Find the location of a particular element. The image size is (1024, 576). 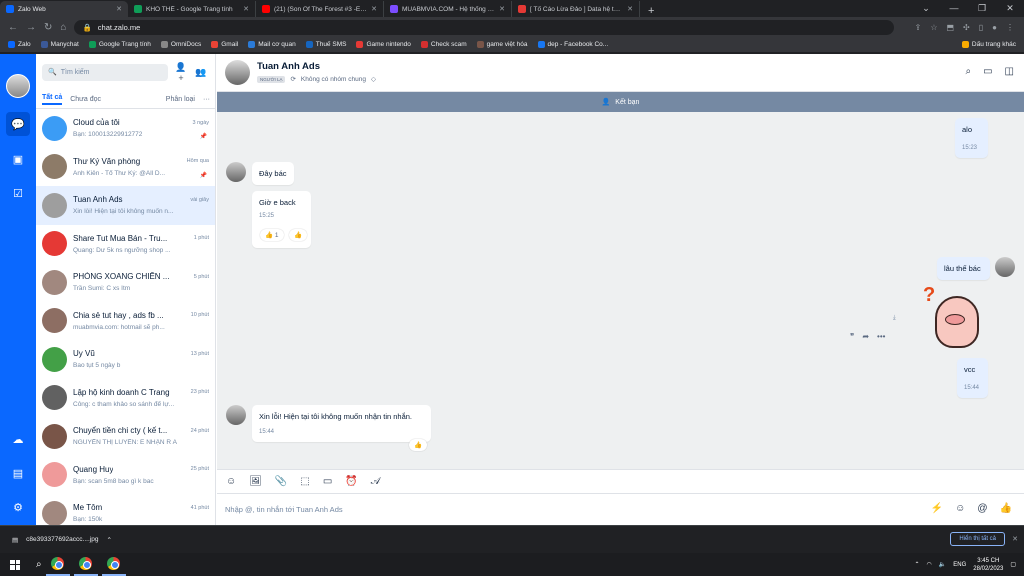

conversation-item: Uy Vũ 13 phút Bao tụt 5 ngày b is located at coordinates (125, 359).